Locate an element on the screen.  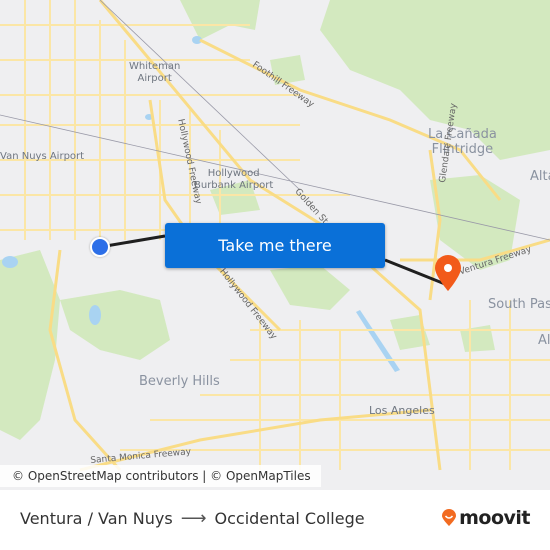
label-whiteman-airport: Whiteman Airport is located at coordinates (155, 72).